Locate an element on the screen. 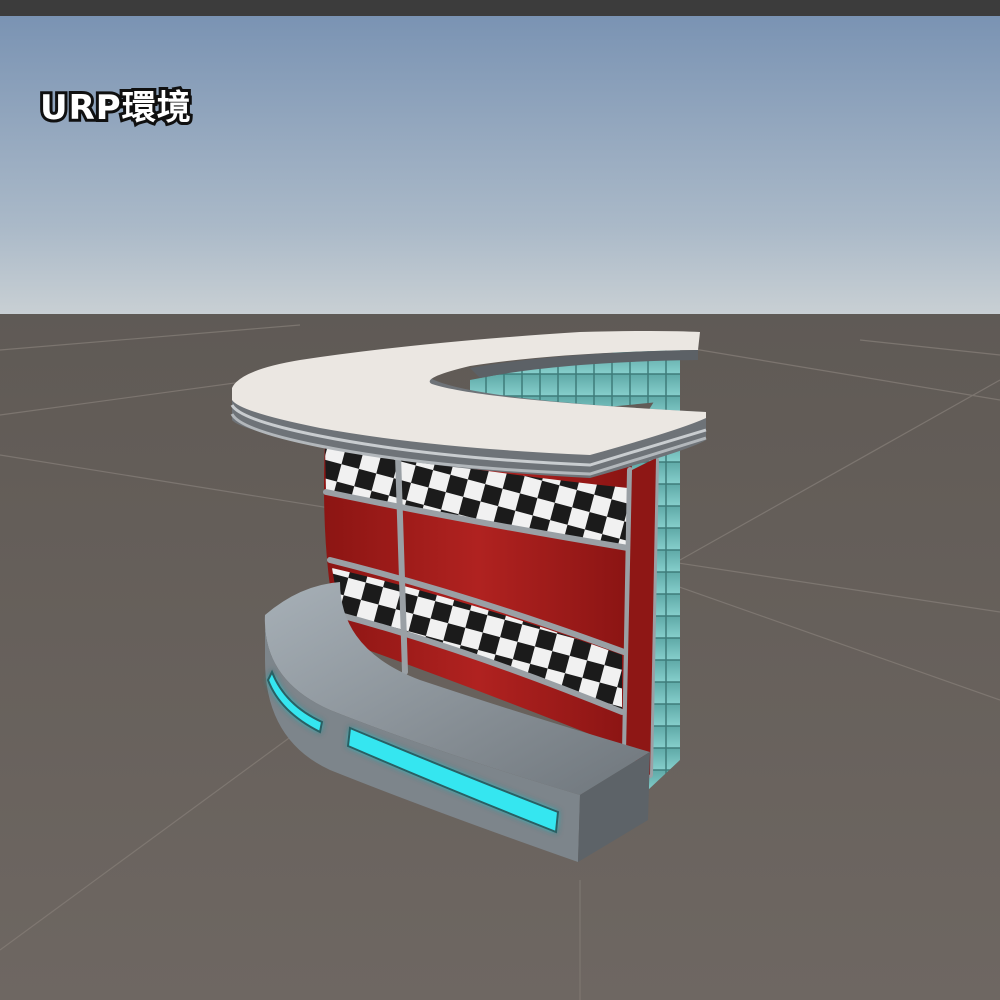  editor-top-bar is located at coordinates (500, 8).